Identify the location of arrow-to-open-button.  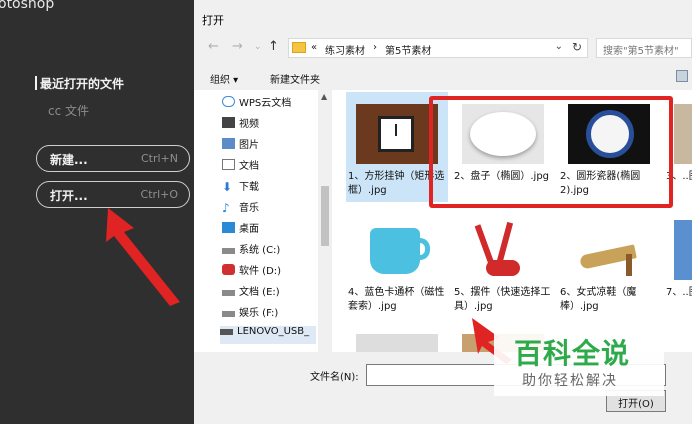
(143, 257).